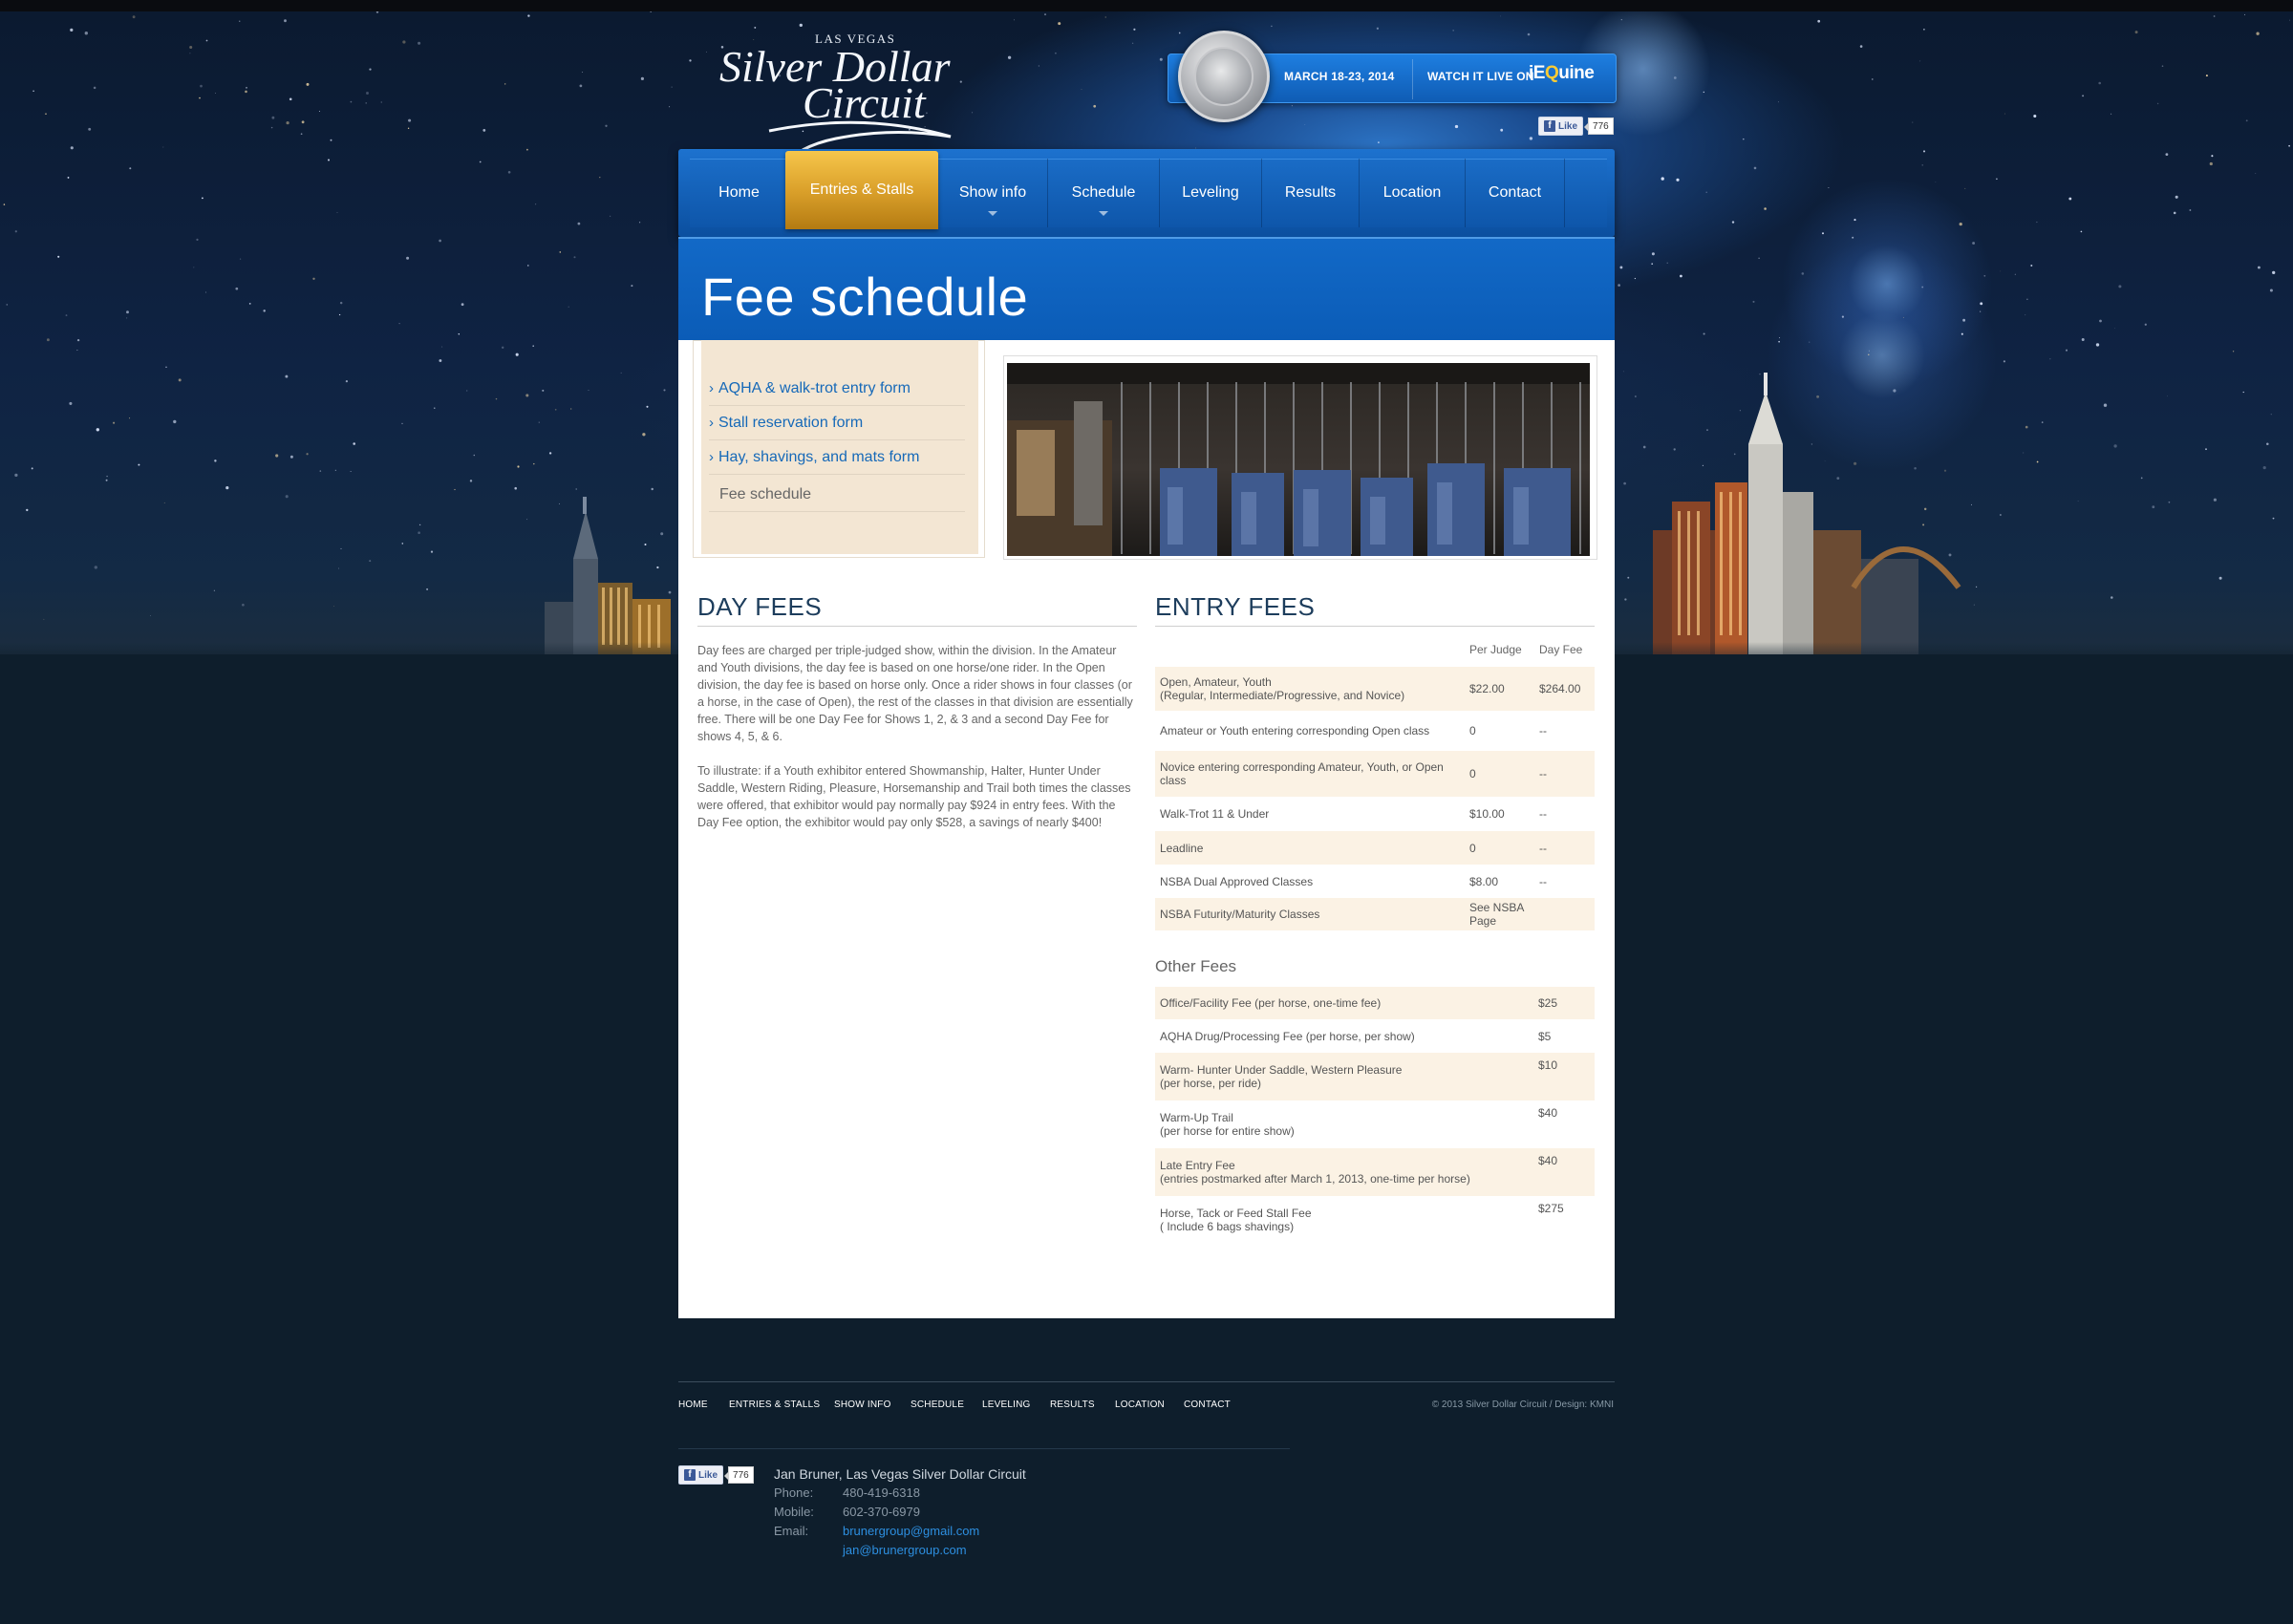  Describe the element at coordinates (1412, 79) in the screenshot. I see `promo-divider` at that location.